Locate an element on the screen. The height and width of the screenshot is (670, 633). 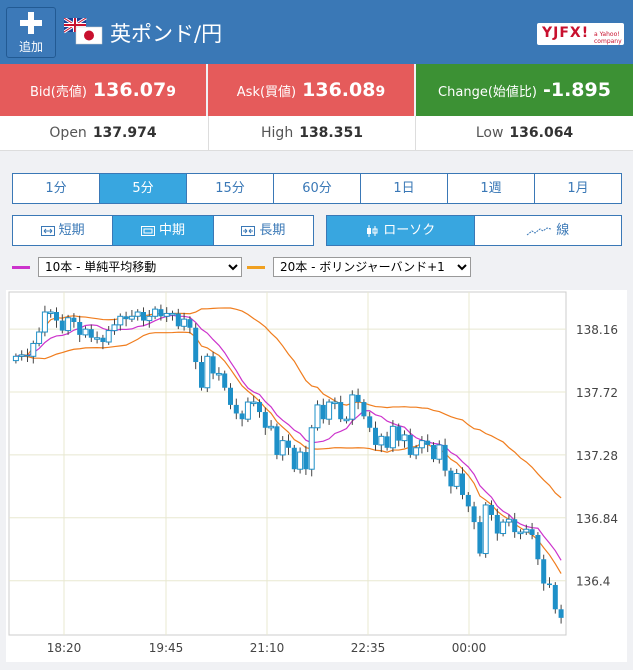
add-button: 追加 is located at coordinates (31, 32).